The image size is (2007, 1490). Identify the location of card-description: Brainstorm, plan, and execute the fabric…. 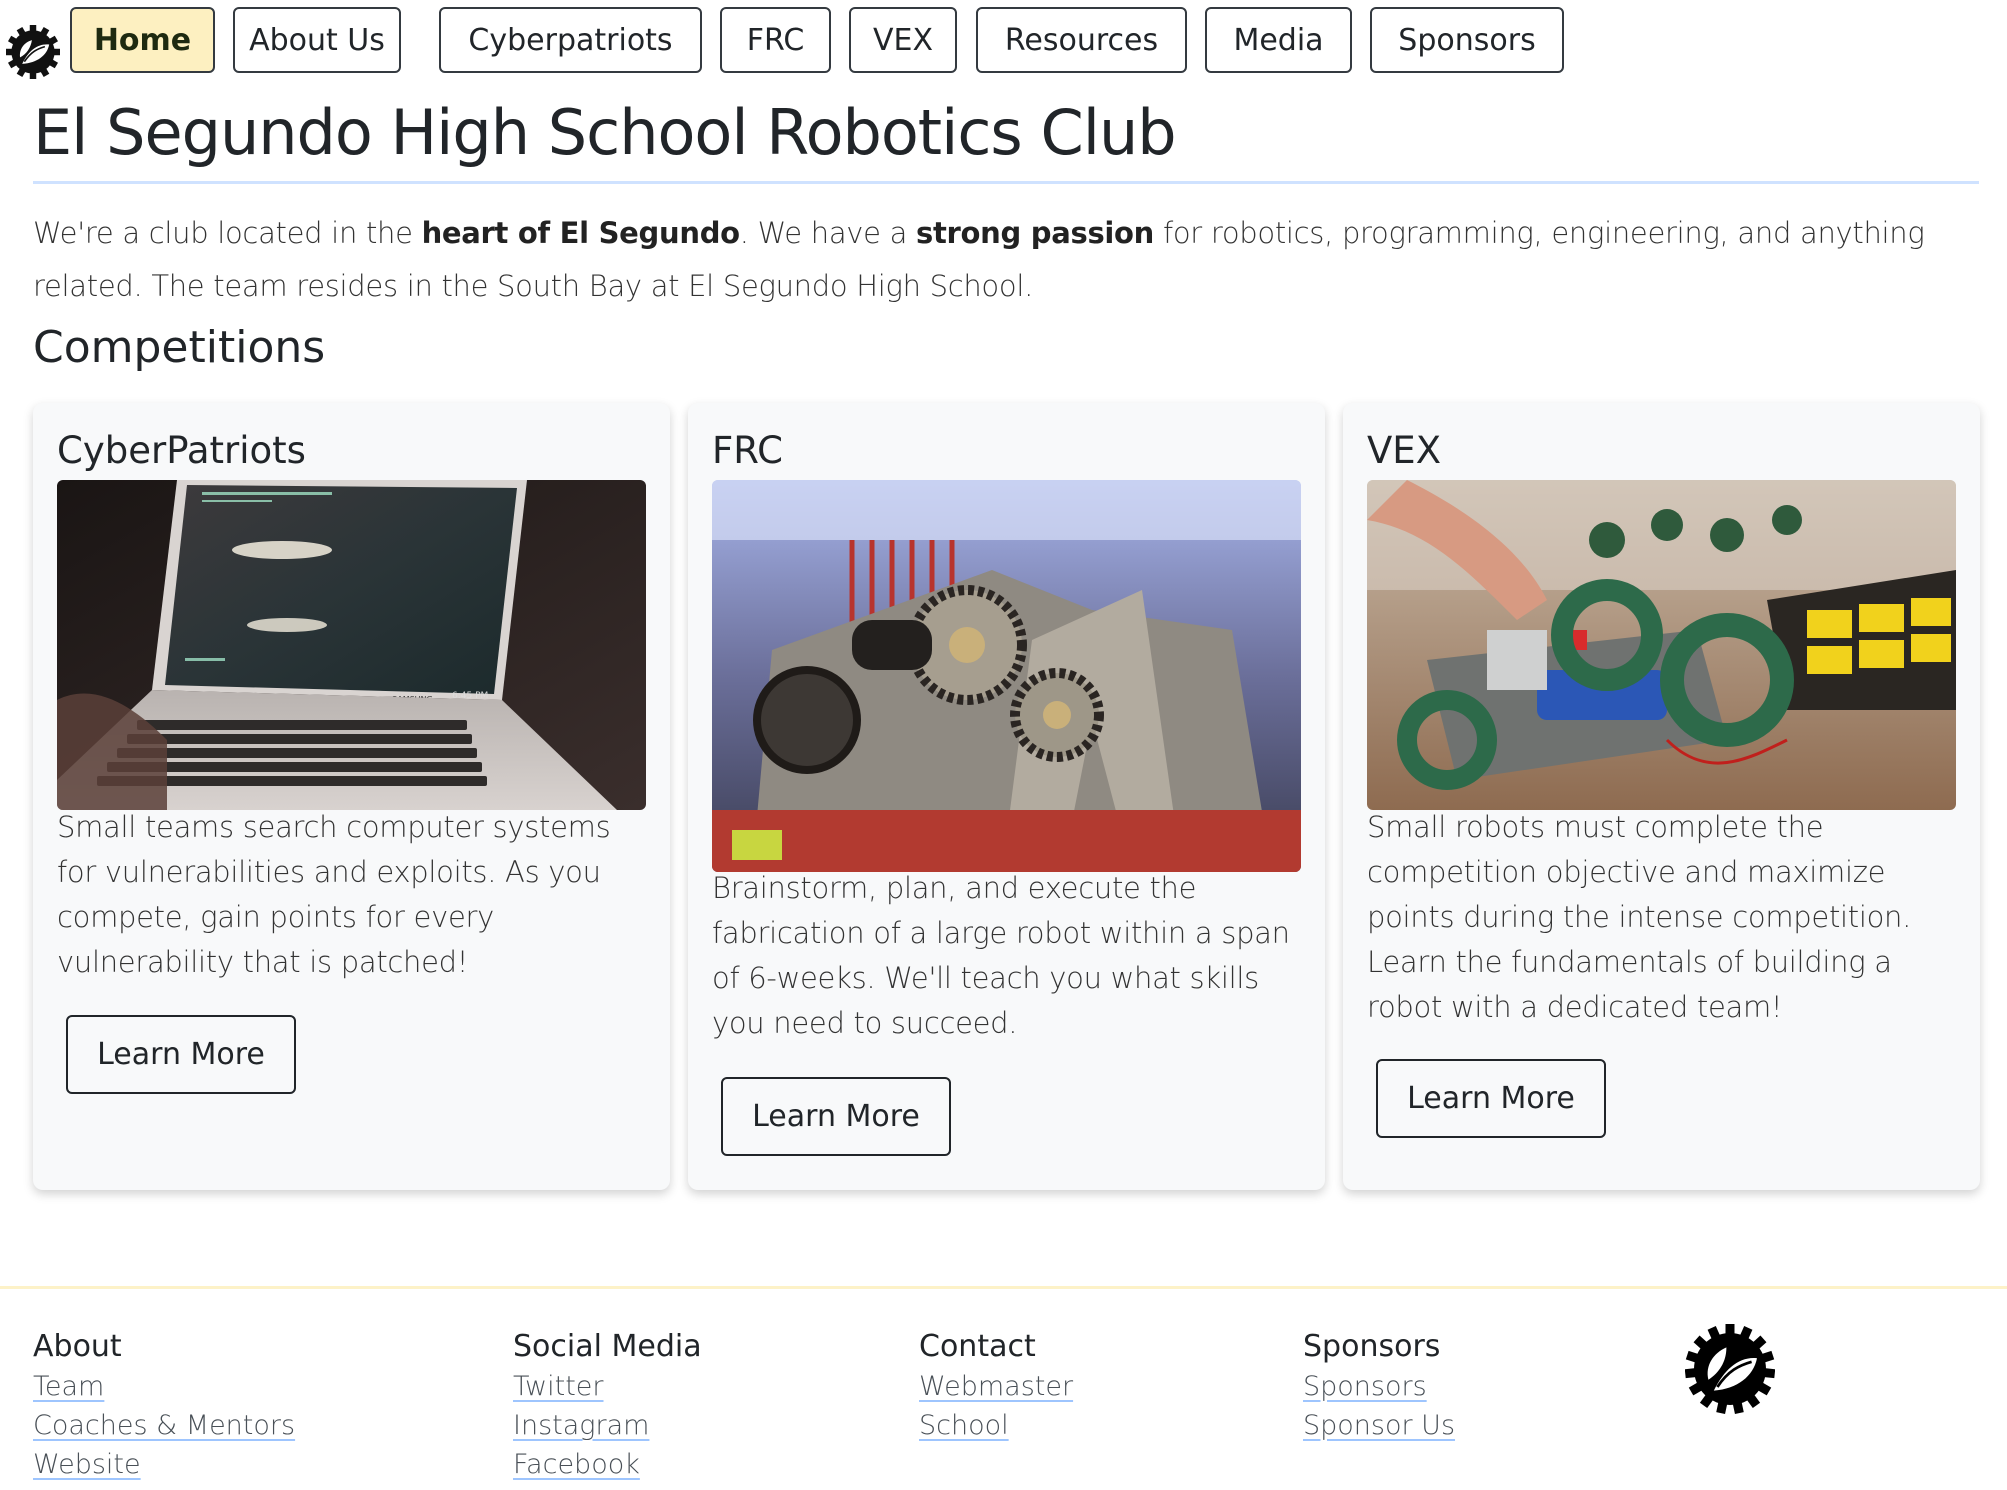
(1001, 955).